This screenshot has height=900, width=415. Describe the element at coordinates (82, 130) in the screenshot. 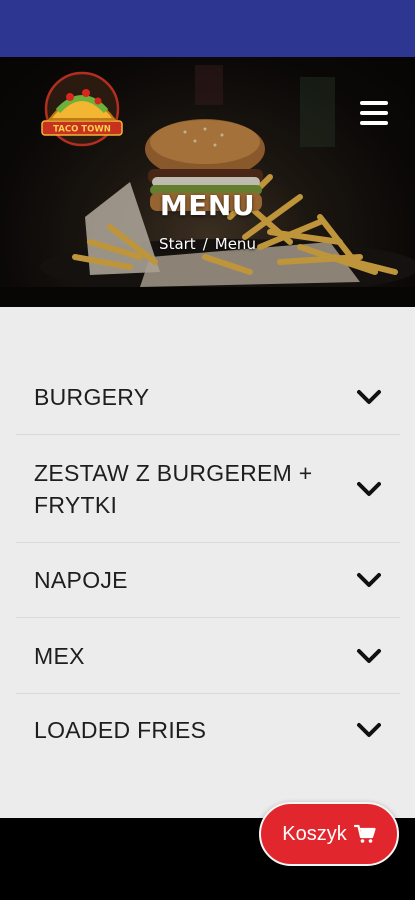

I see `logo-text: TACO TOWN` at that location.